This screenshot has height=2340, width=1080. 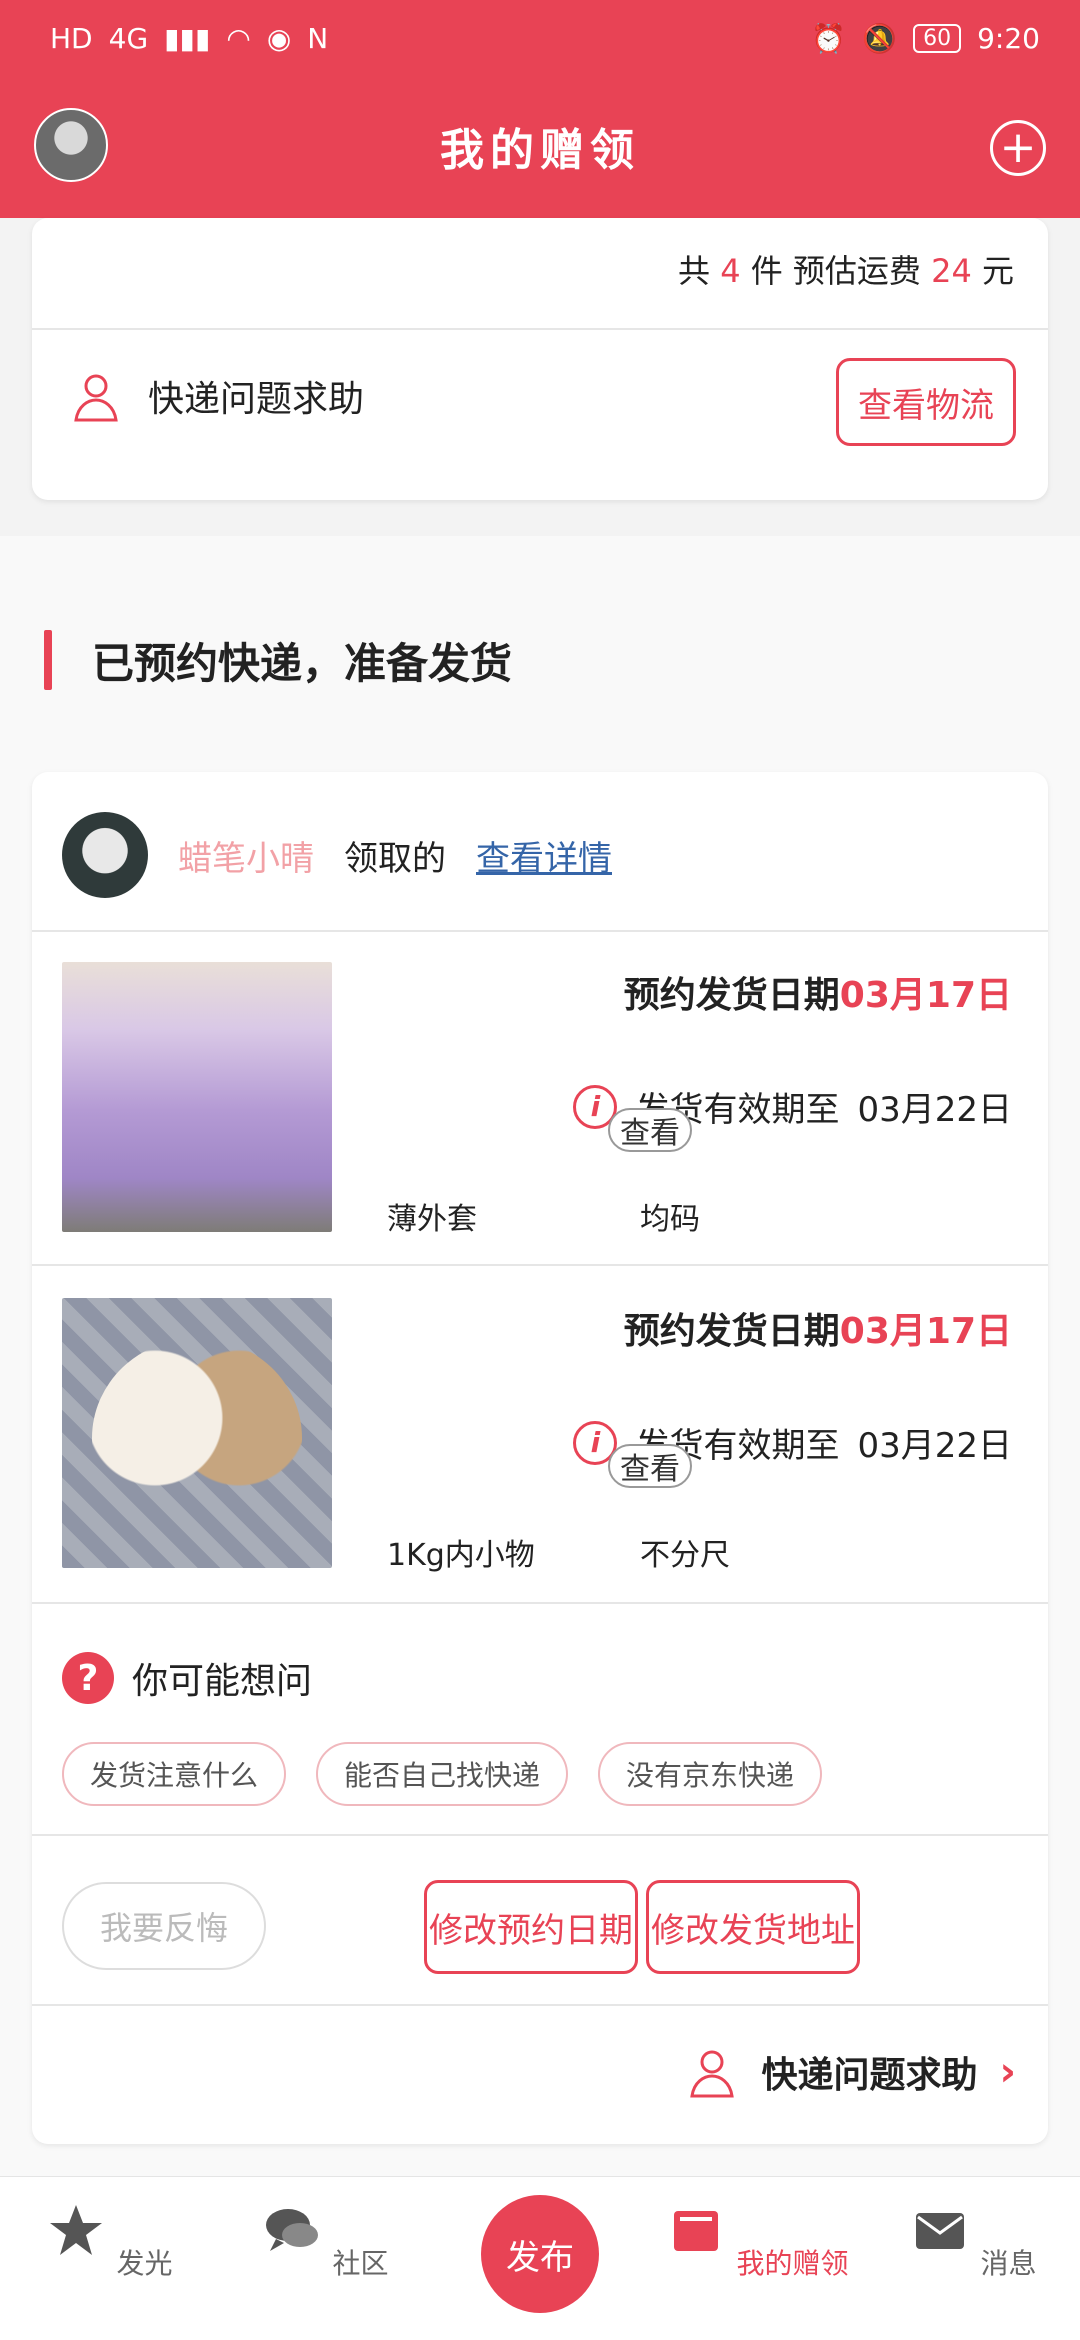 I want to click on top-bar: HD 4G ▮▮▮ ◠ ◉ N ⏰ 🔕 60 9:20 我的赠领 +, so click(x=540, y=109).